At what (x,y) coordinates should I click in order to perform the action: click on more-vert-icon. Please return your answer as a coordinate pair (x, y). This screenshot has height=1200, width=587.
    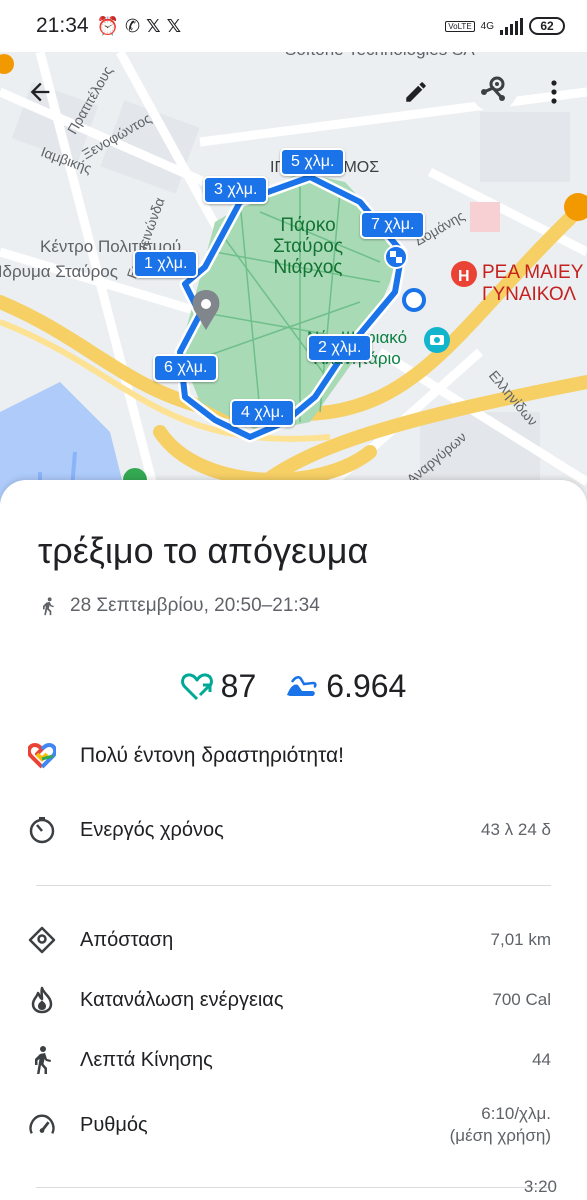
    Looking at the image, I should click on (554, 92).